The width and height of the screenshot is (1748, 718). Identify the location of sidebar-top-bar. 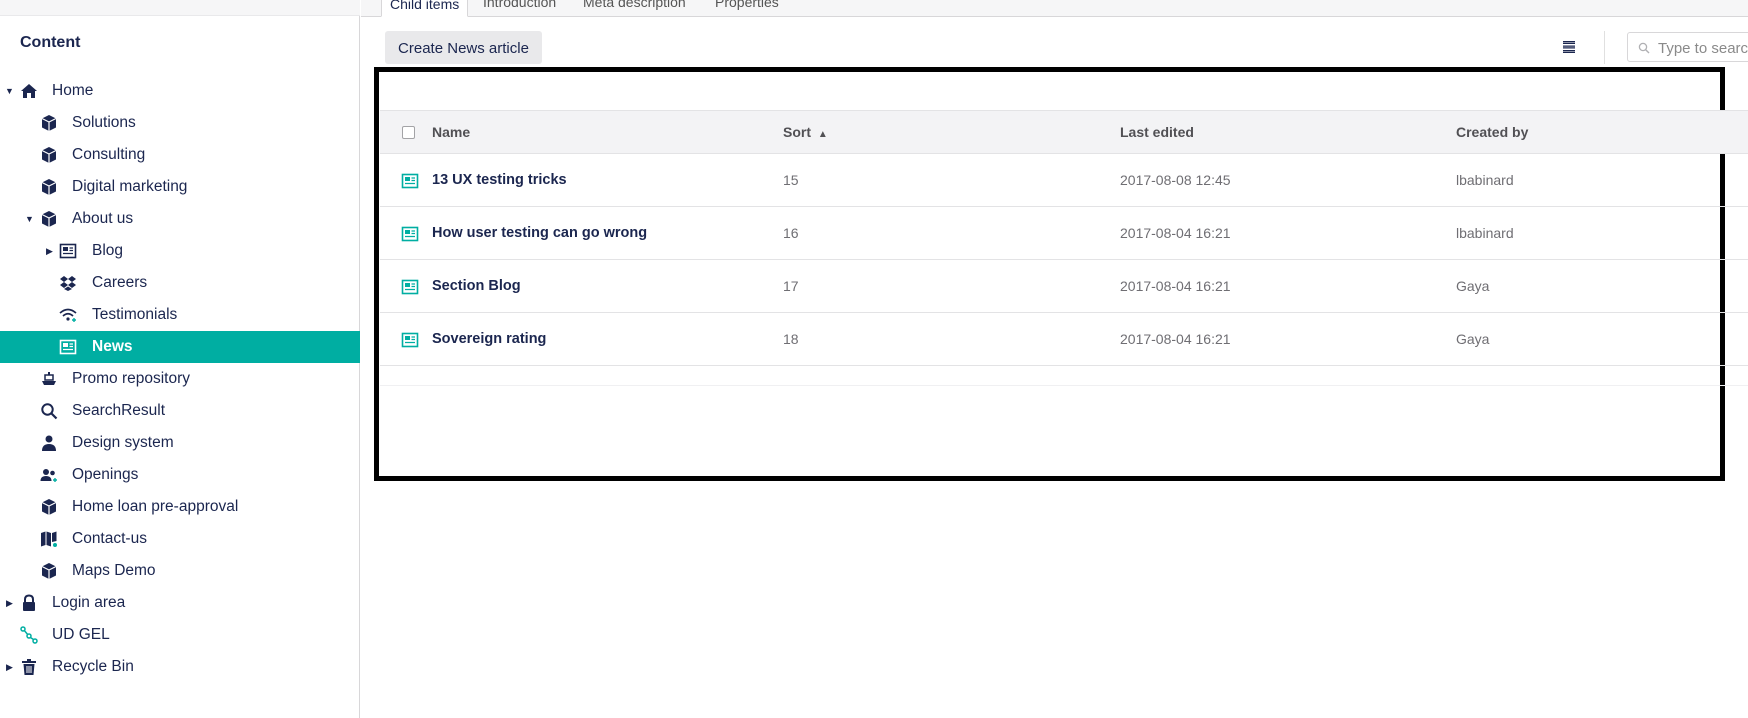
(180, 8).